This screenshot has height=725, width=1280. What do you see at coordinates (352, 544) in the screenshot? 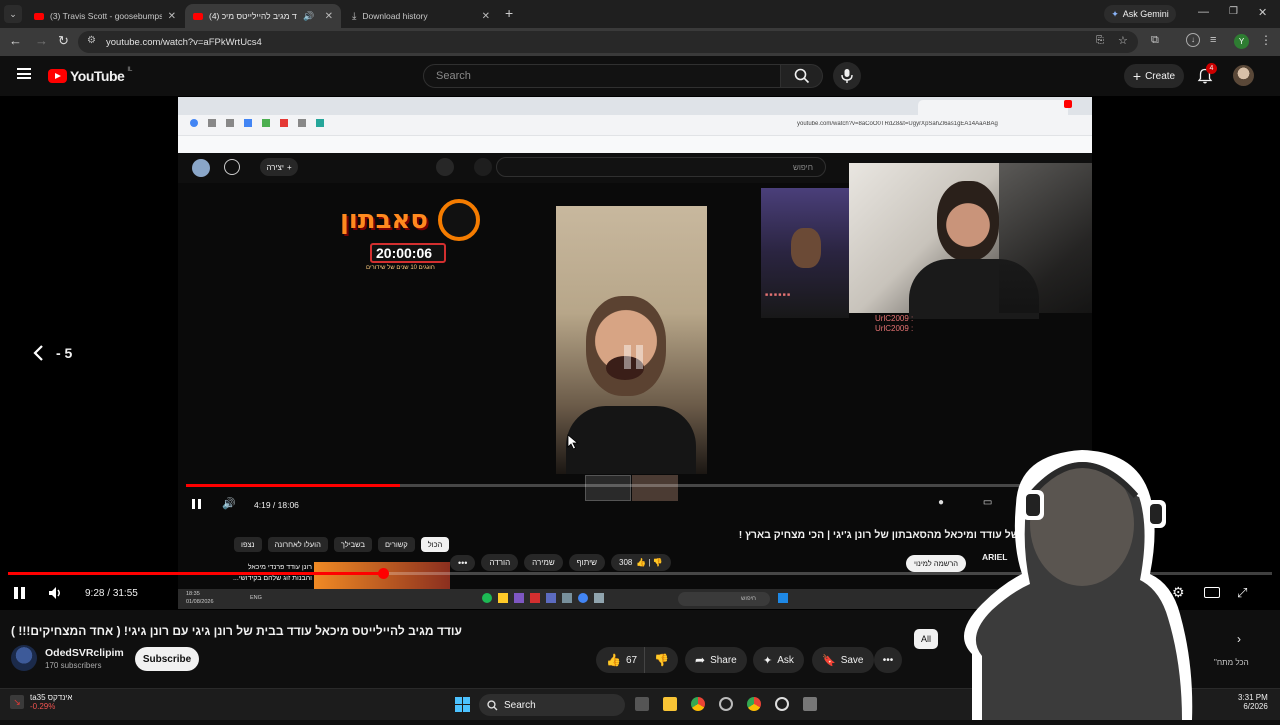
I see `recorded-chip: בשבילך` at bounding box center [352, 544].